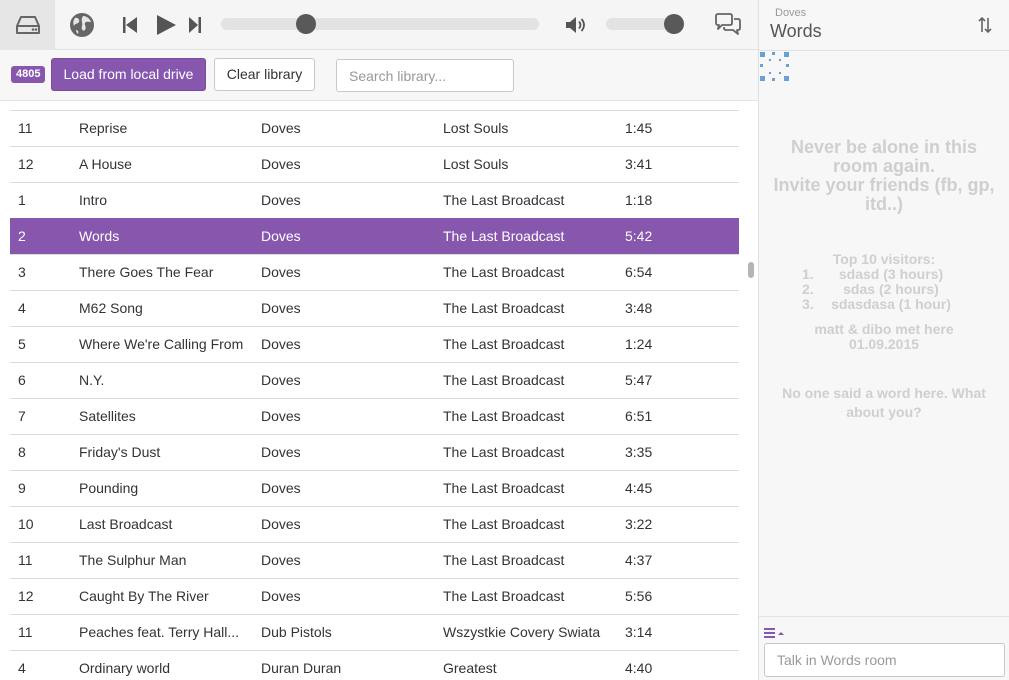  I want to click on now-playing-header: Doves Words, so click(884, 25).